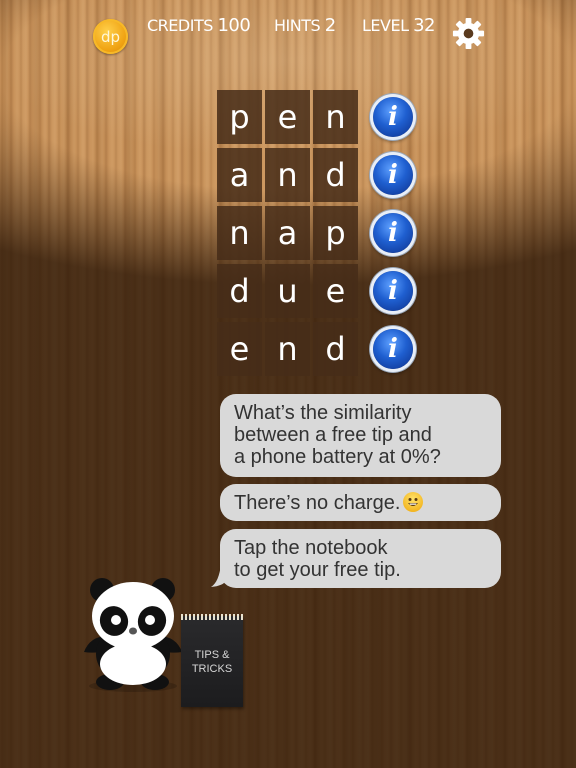 This screenshot has width=576, height=768. I want to click on level-value: 32, so click(424, 25).